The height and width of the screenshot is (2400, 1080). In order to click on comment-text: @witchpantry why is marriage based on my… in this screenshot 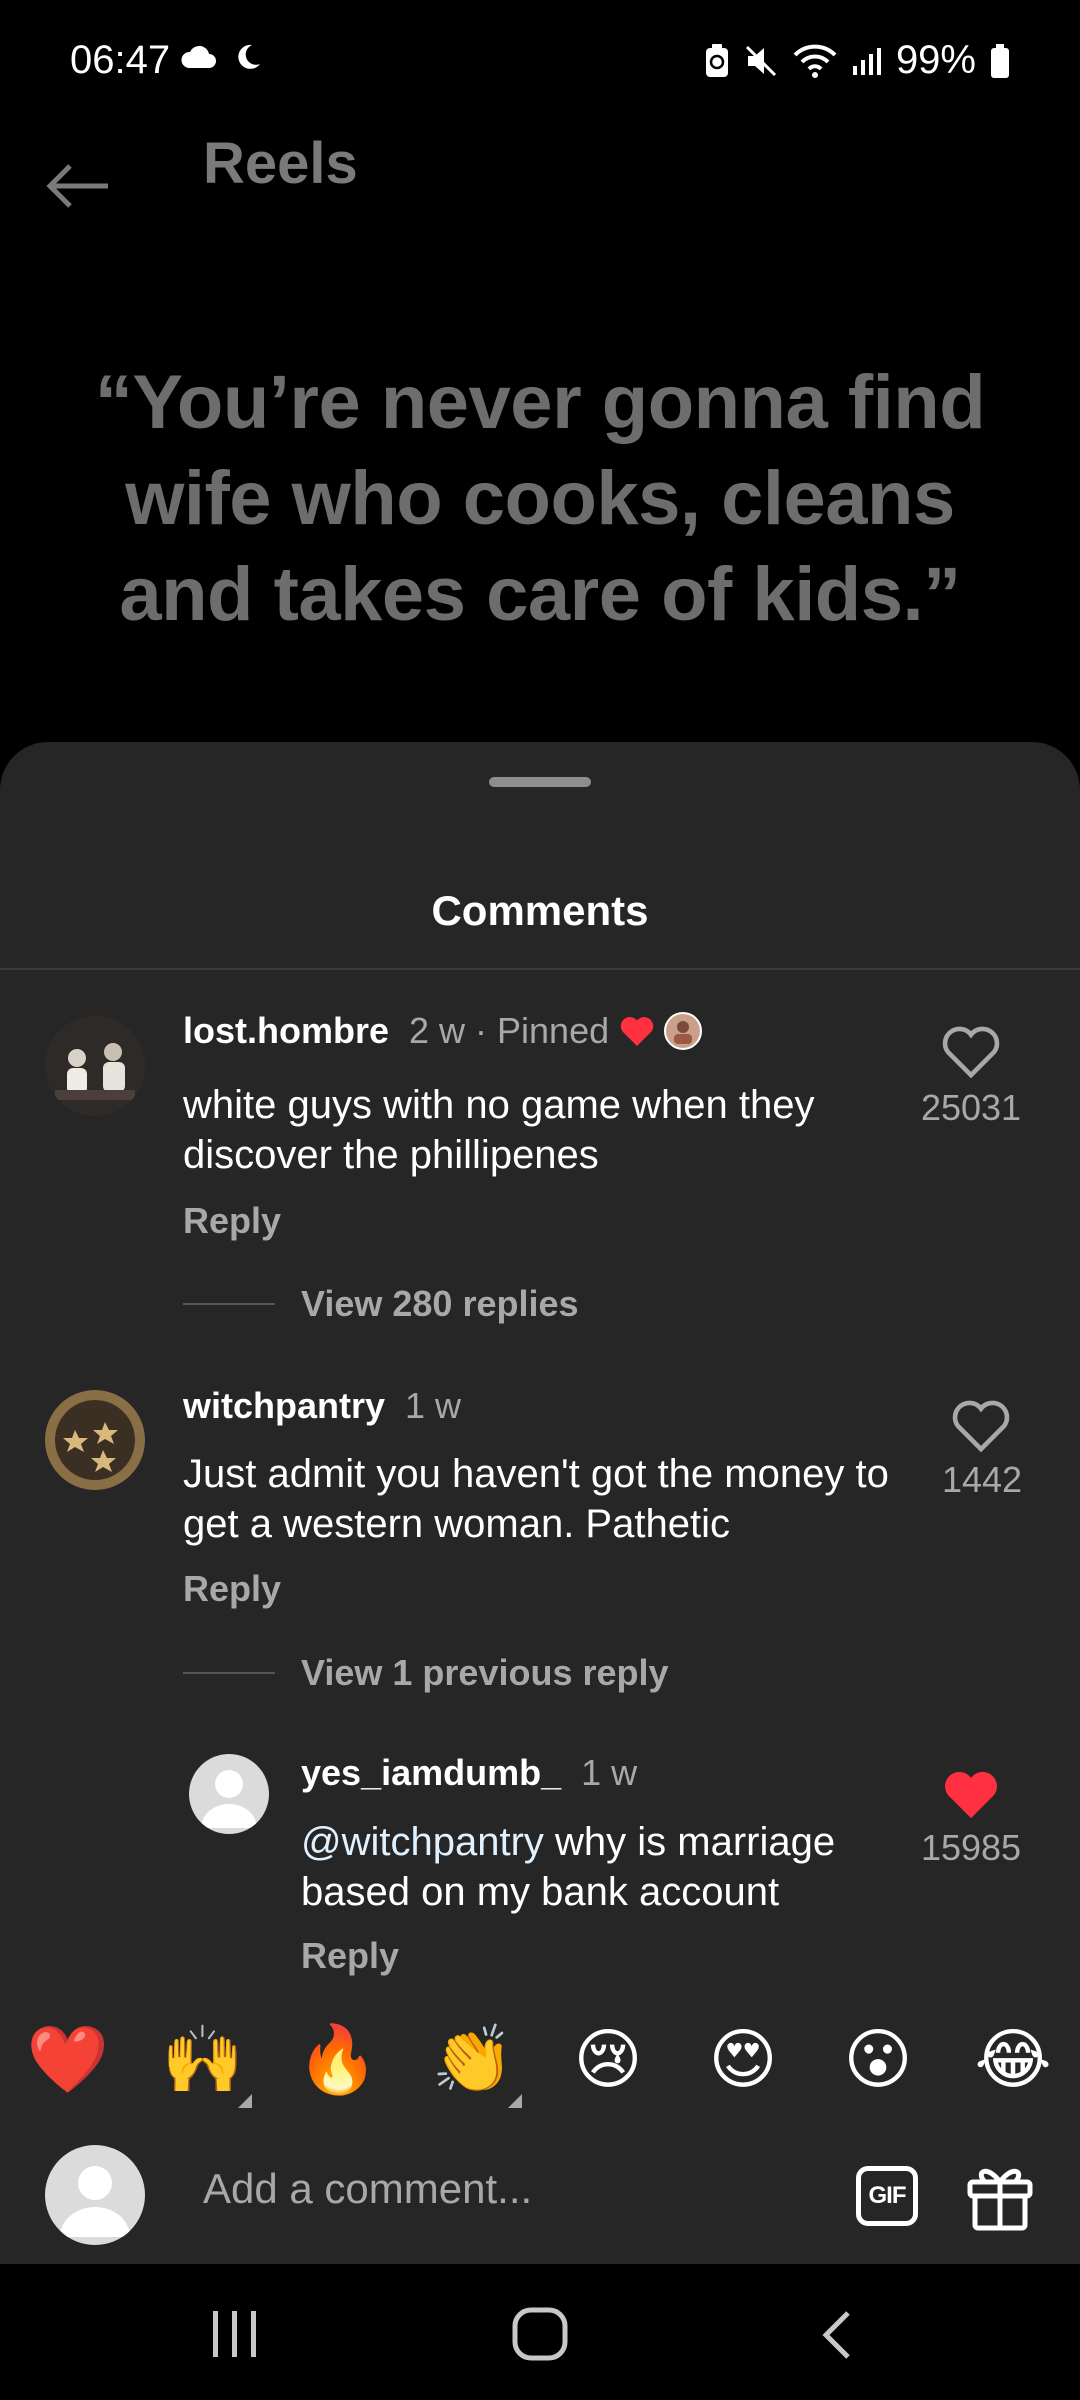, I will do `click(601, 1867)`.